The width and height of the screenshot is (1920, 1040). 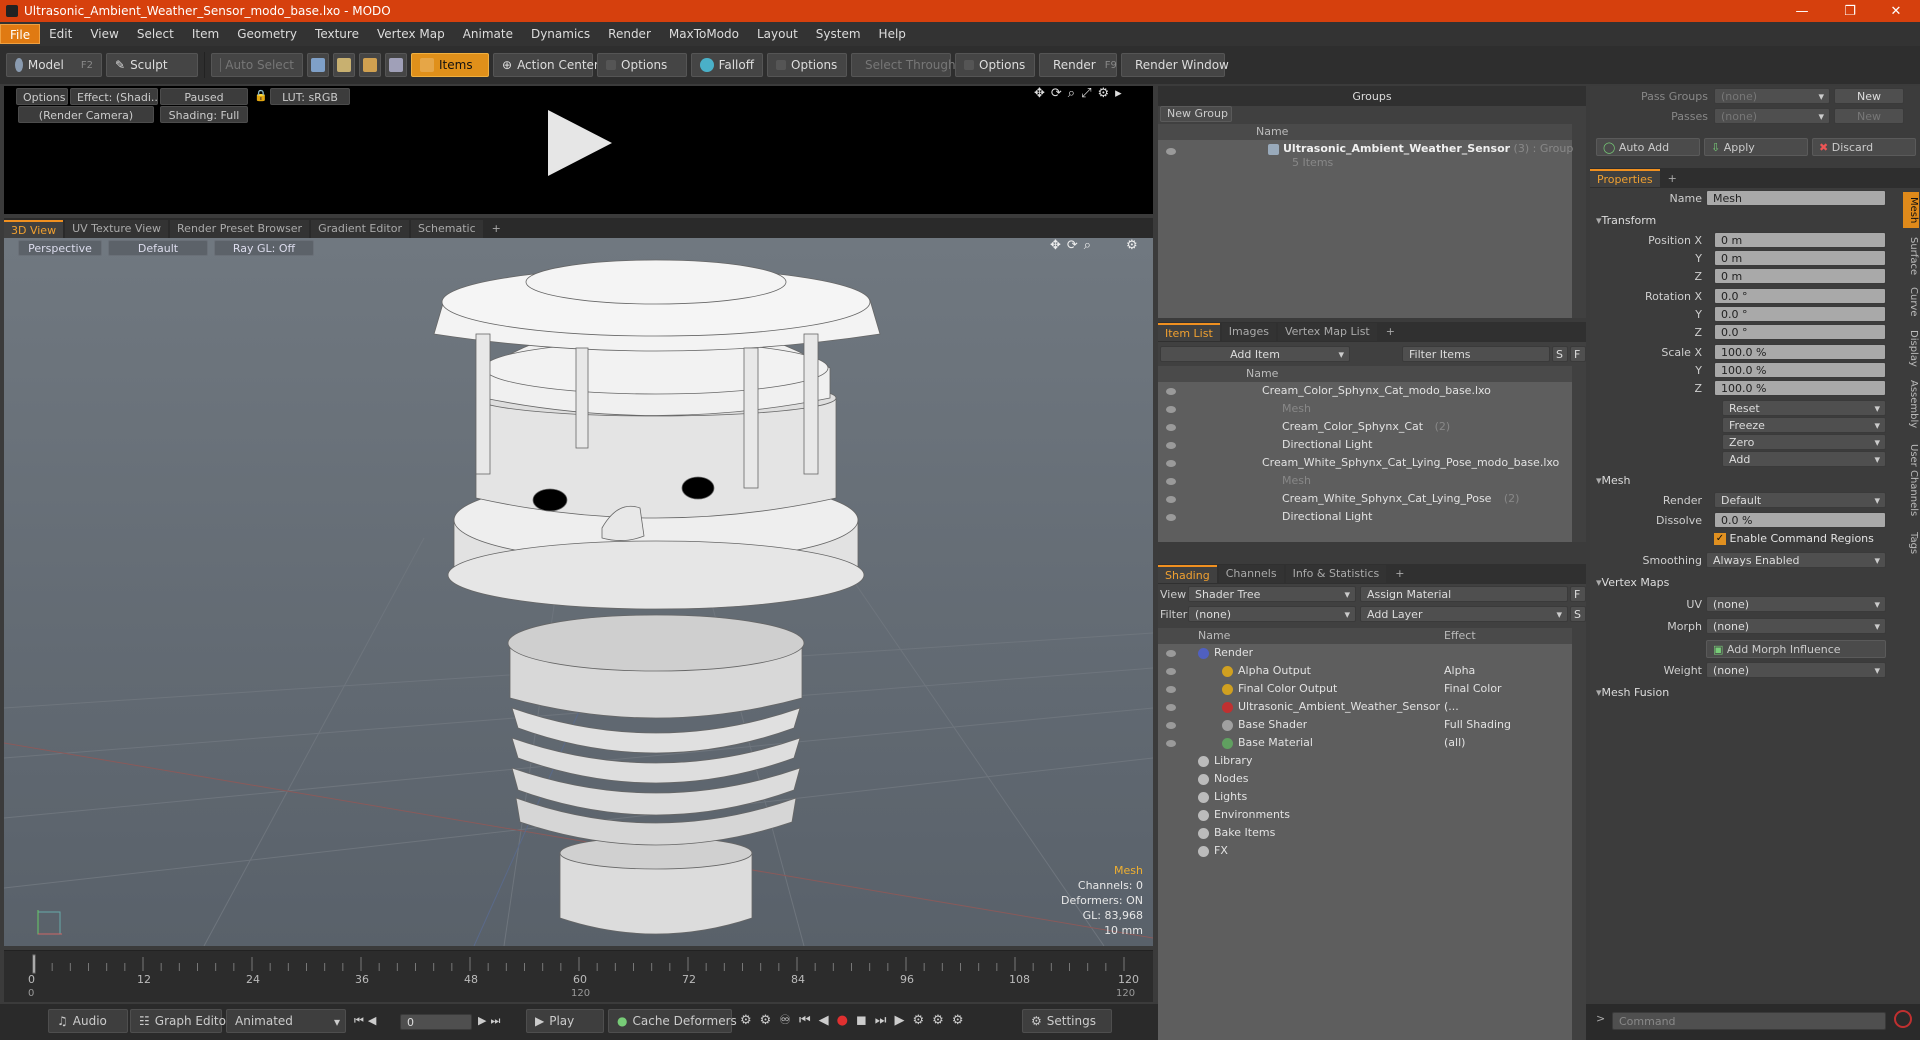 What do you see at coordinates (1454, 743) in the screenshot?
I see `shader-effect-value: (all)` at bounding box center [1454, 743].